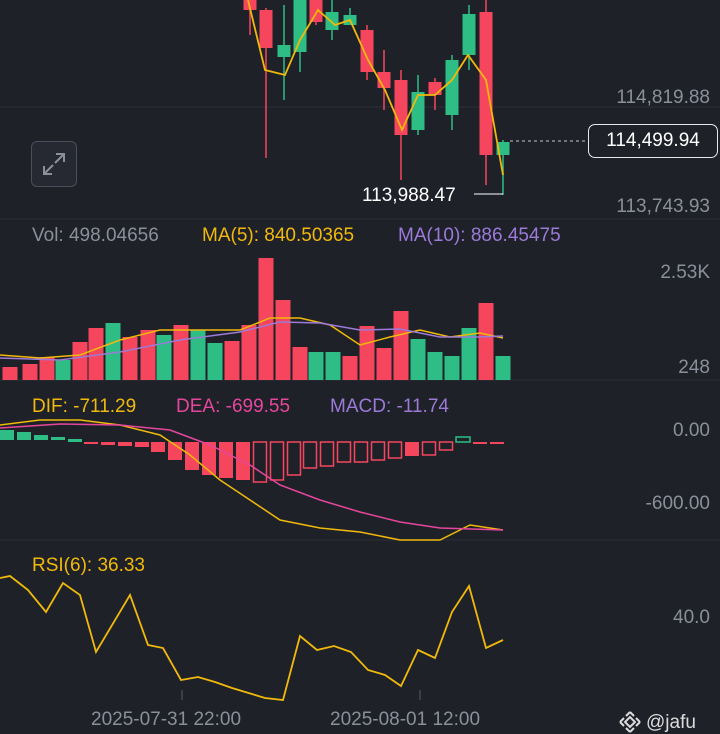 Image resolution: width=720 pixels, height=734 pixels. I want to click on expand-icon, so click(54, 164).